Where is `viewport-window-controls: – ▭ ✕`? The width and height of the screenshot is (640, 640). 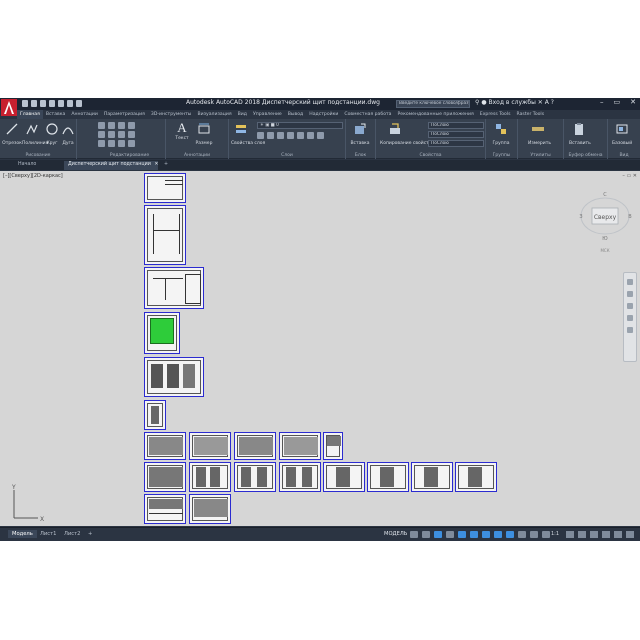 viewport-window-controls: – ▭ ✕ is located at coordinates (629, 176).